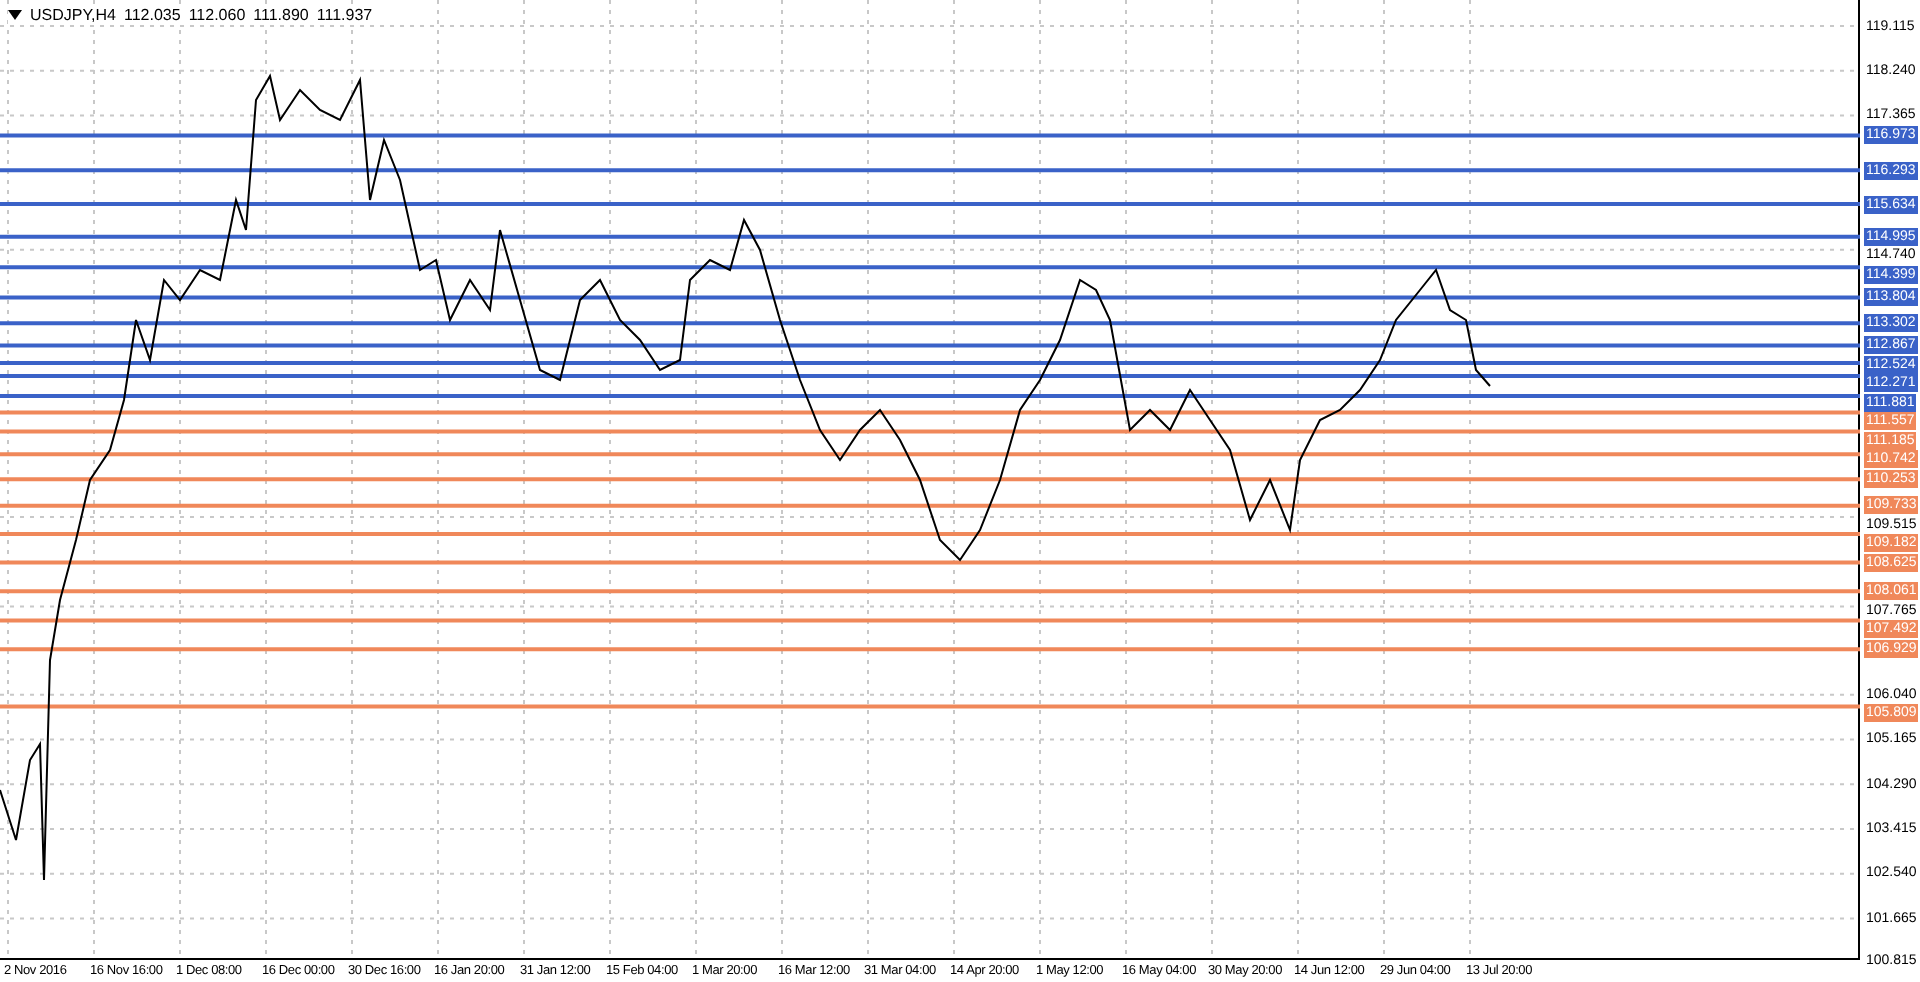  Describe the element at coordinates (73, 15) in the screenshot. I see `symbol-label: USDJPY,H4` at that location.